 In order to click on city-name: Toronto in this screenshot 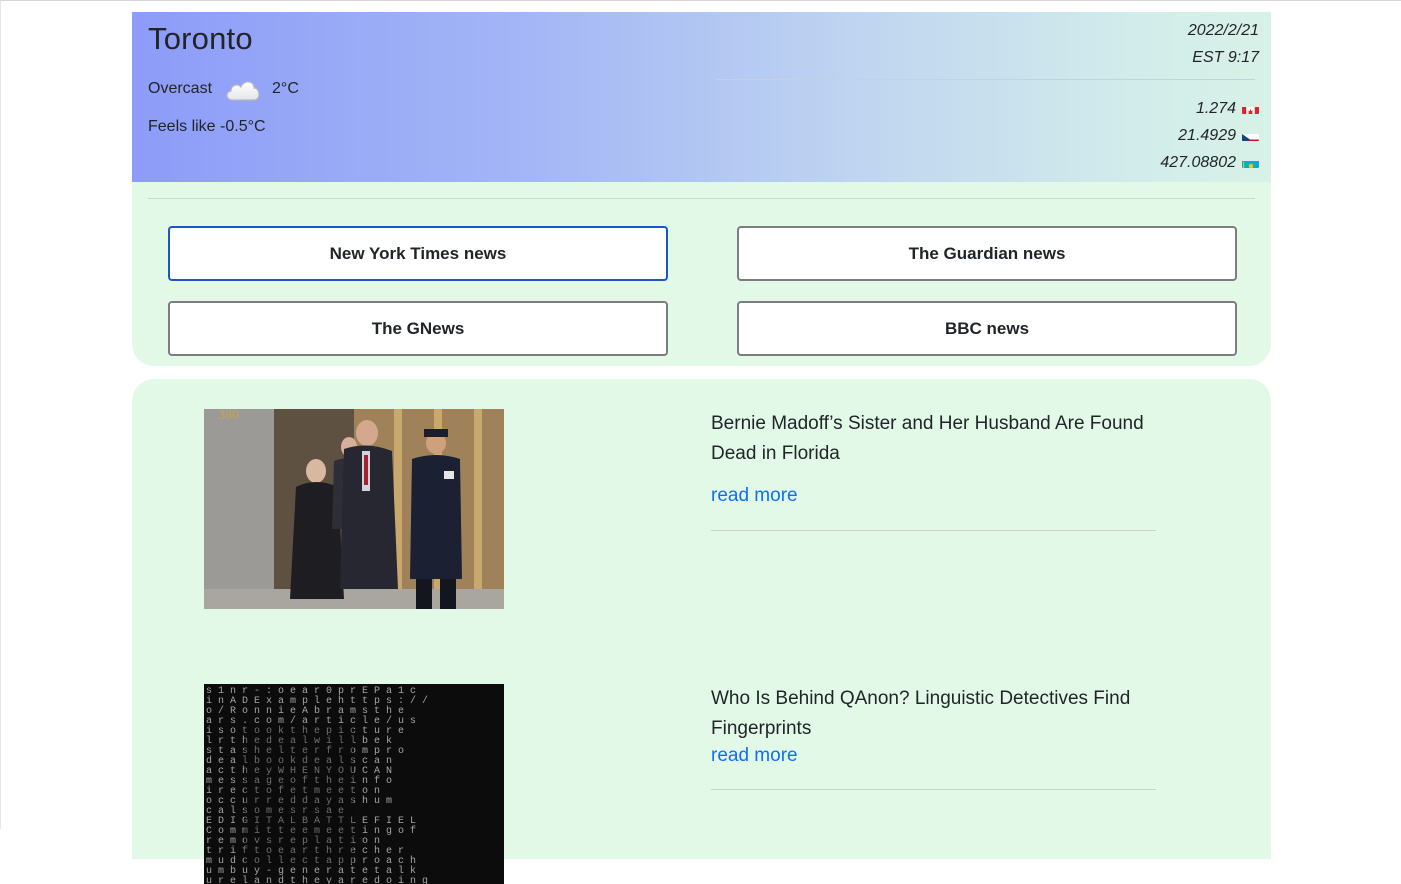, I will do `click(200, 38)`.